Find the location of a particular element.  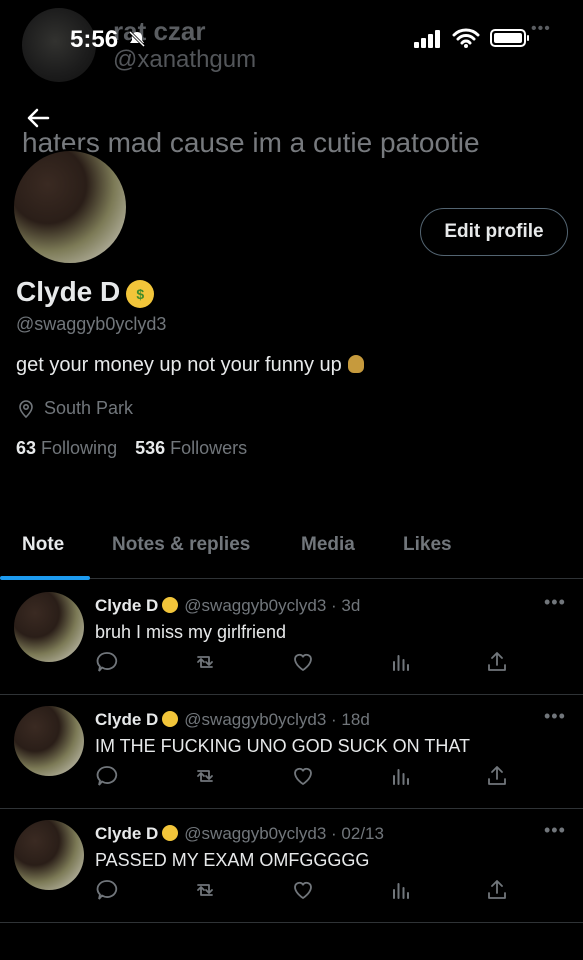

status-dots-icon: ••• is located at coordinates (541, 28).